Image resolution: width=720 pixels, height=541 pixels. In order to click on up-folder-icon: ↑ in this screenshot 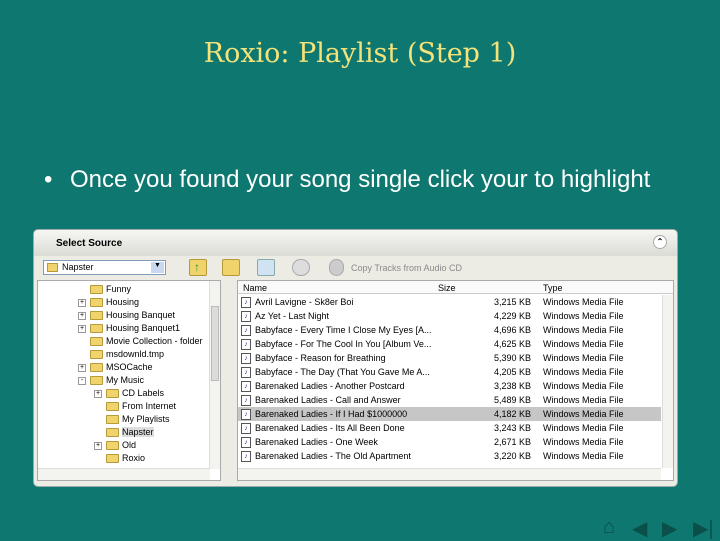, I will do `click(198, 267)`.